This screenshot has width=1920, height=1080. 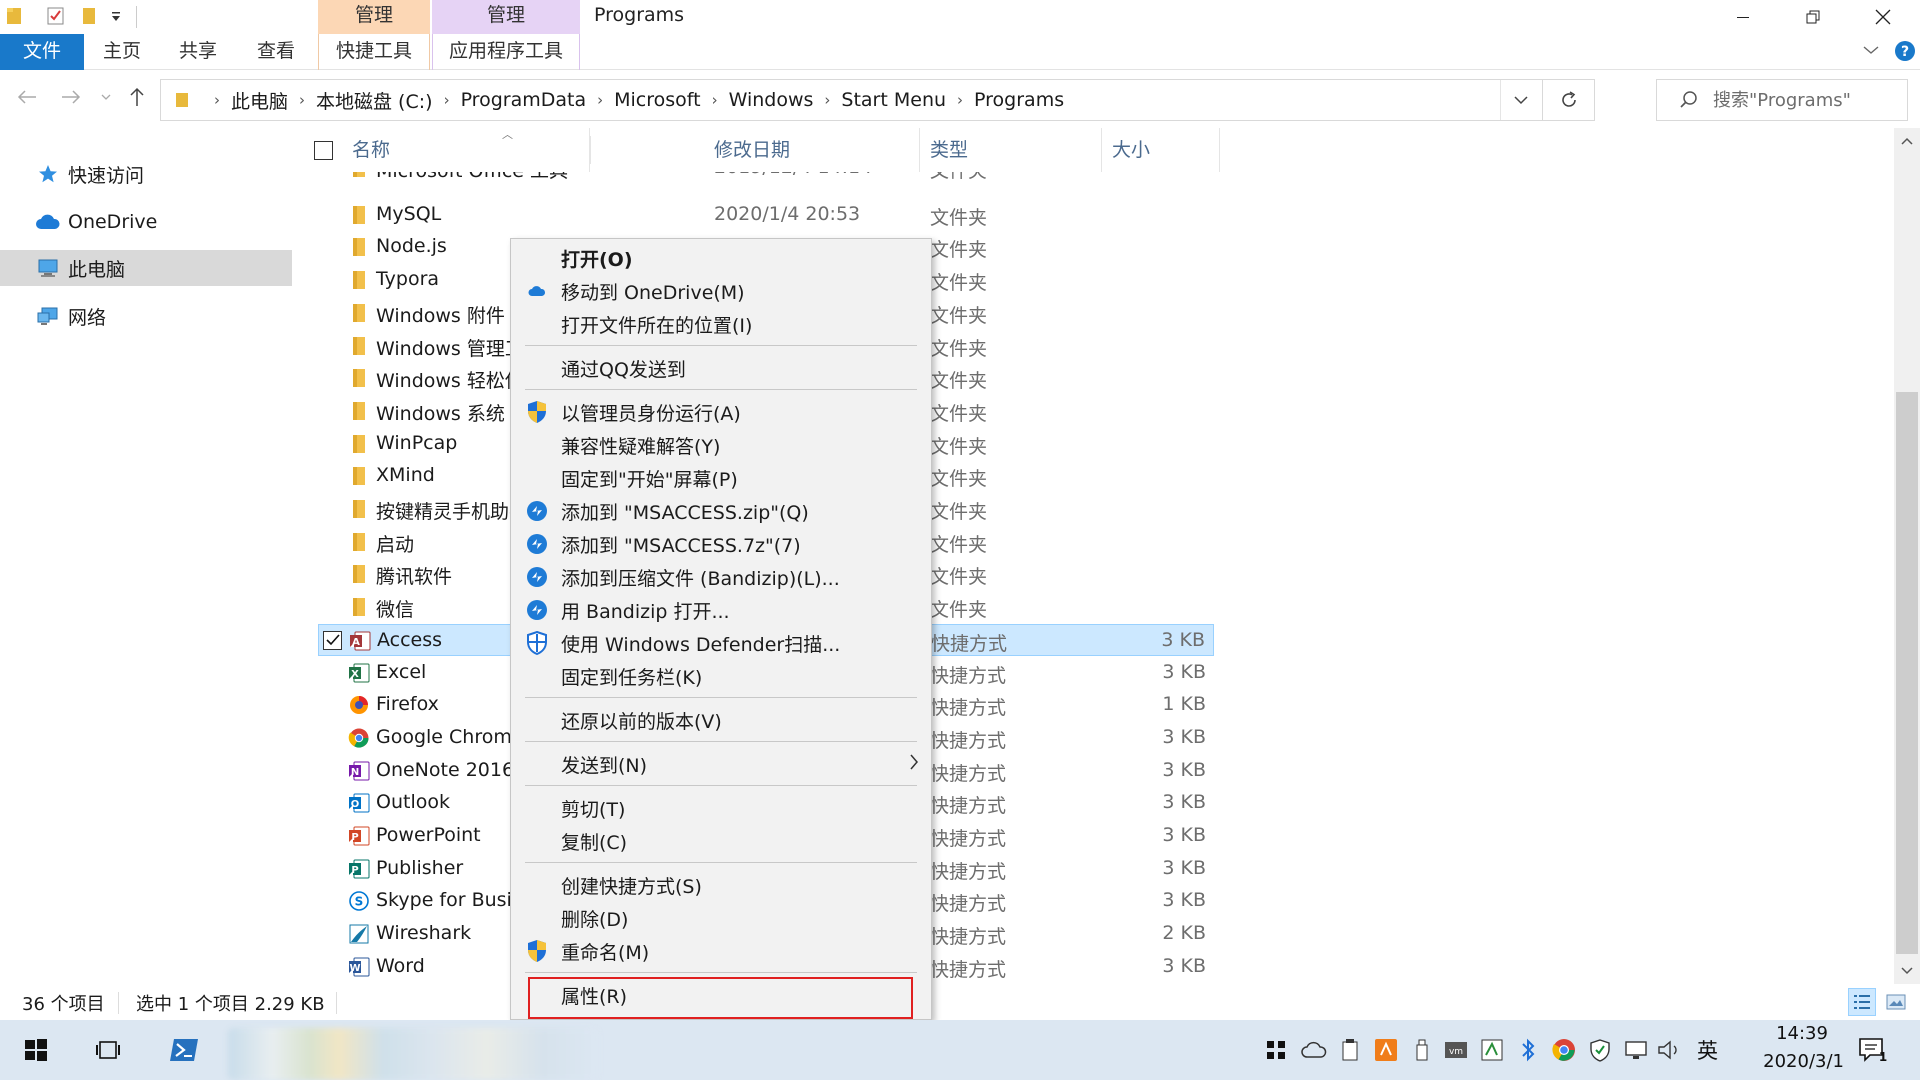 I want to click on restore-button, so click(x=1813, y=17).